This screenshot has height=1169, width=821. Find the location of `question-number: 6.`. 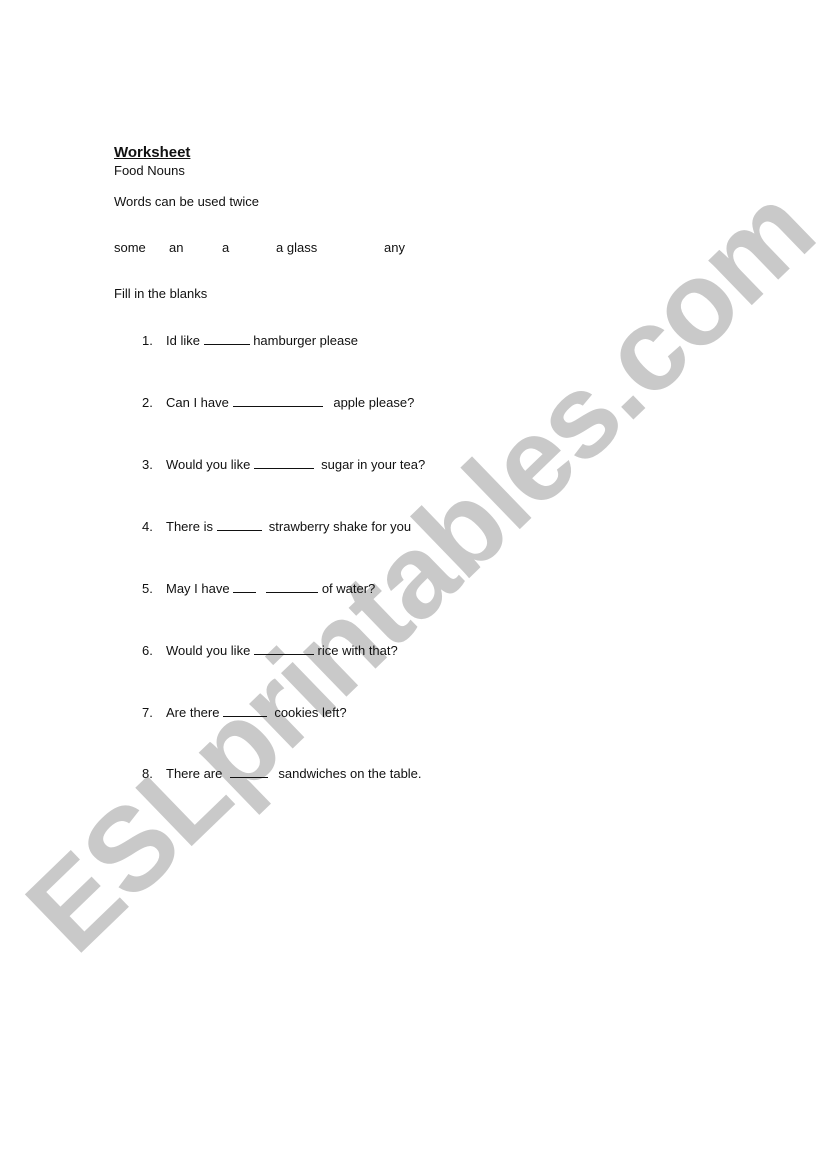

question-number: 6. is located at coordinates (147, 650).